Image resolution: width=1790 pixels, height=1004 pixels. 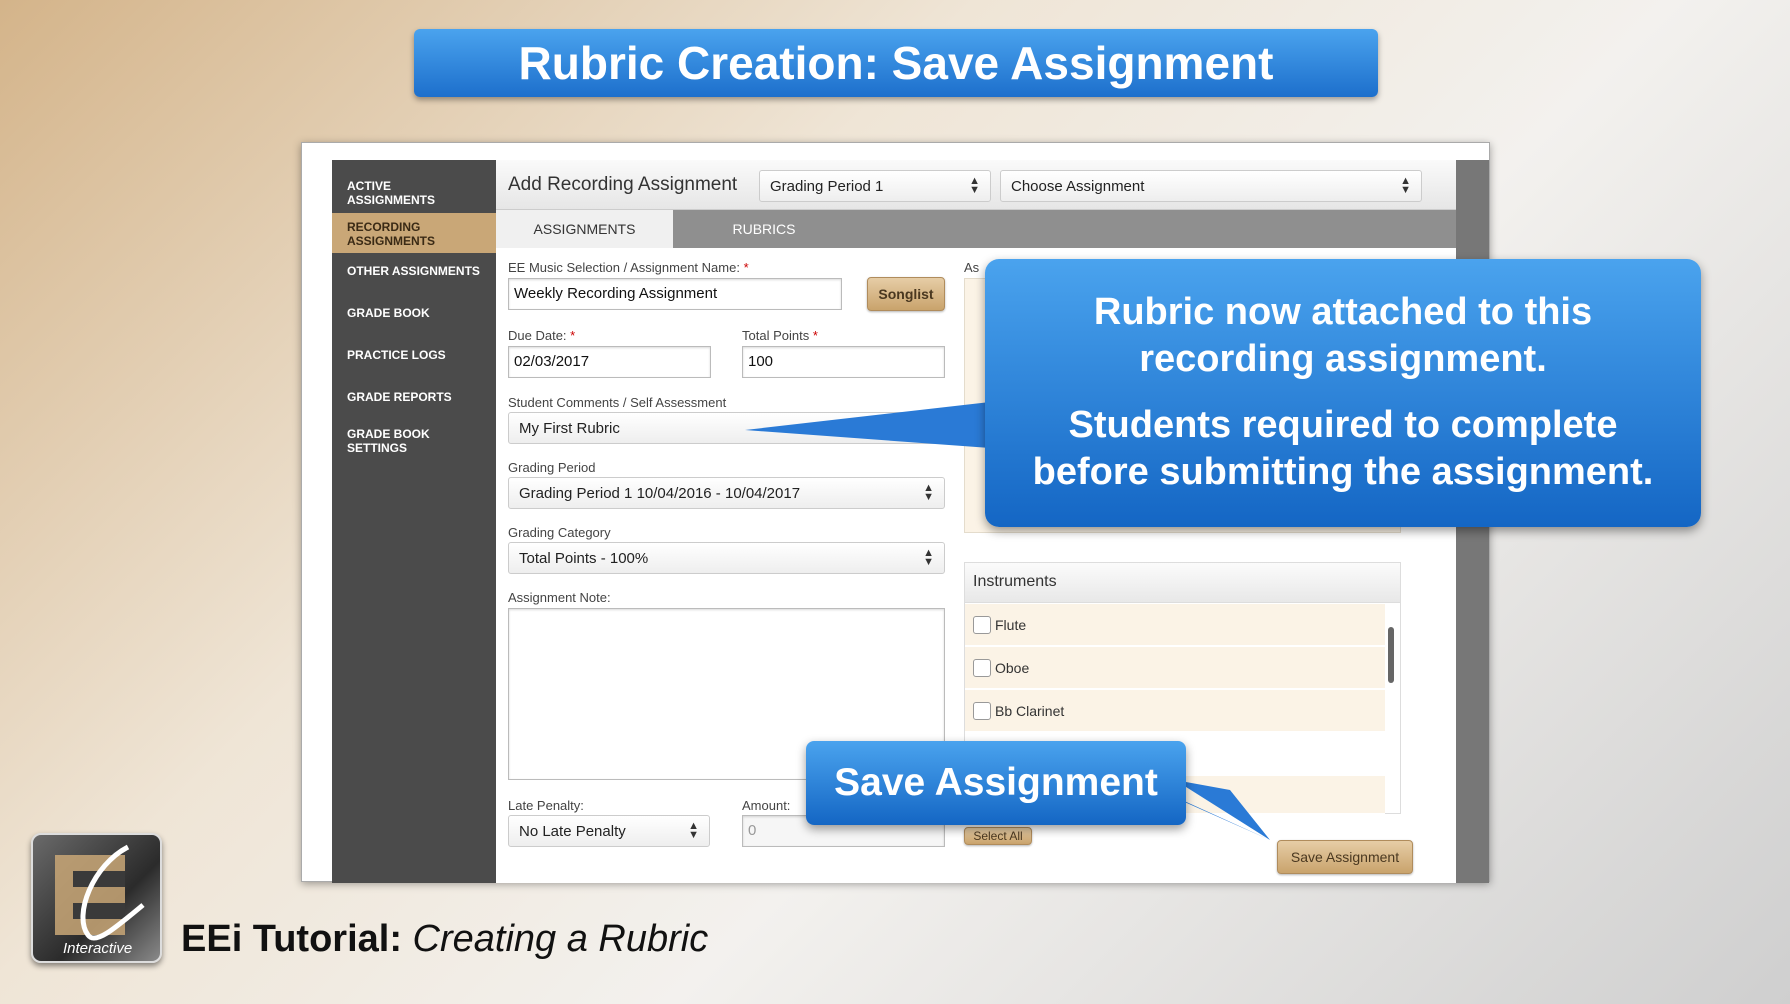 What do you see at coordinates (617, 402) in the screenshot?
I see `student-comments-label: Student Comments / Self Assessment` at bounding box center [617, 402].